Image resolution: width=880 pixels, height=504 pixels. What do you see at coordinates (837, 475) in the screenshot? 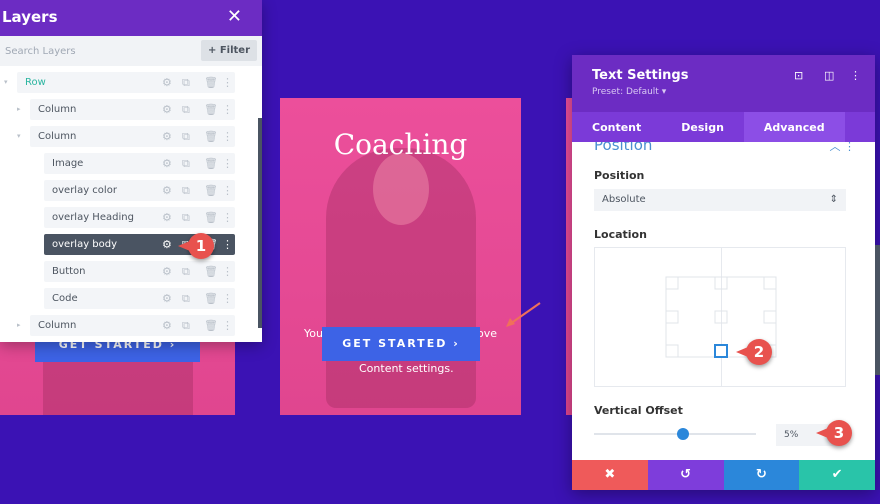
I see `save-button: ✔` at bounding box center [837, 475].